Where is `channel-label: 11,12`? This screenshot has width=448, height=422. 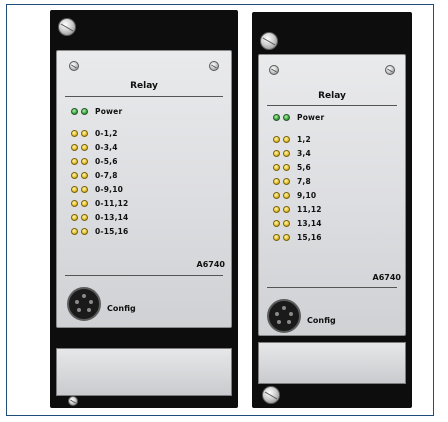 channel-label: 11,12 is located at coordinates (309, 209).